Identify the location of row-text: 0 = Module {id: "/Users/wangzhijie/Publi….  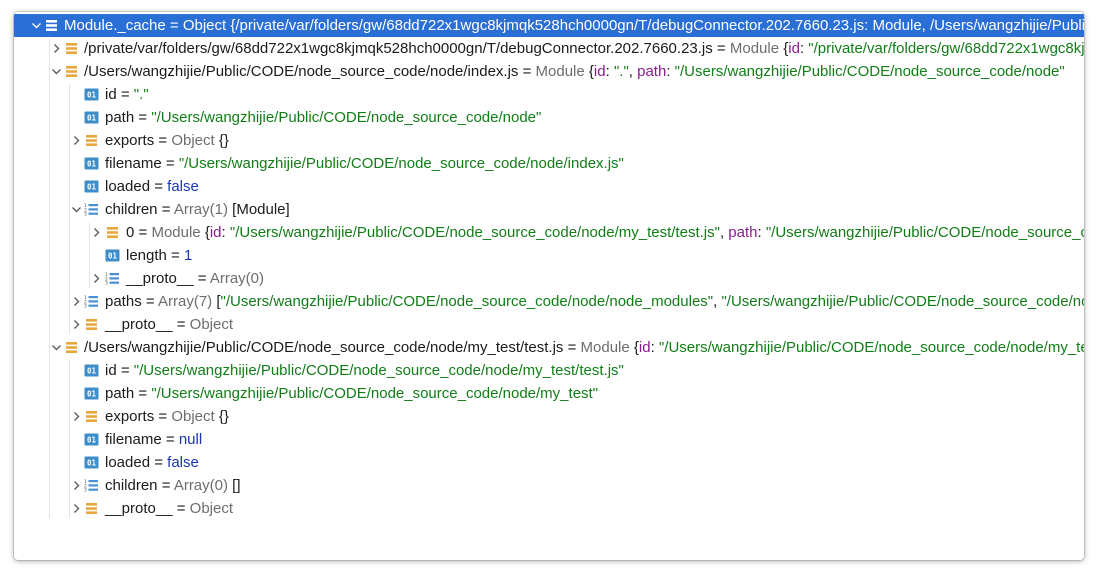
(605, 232).